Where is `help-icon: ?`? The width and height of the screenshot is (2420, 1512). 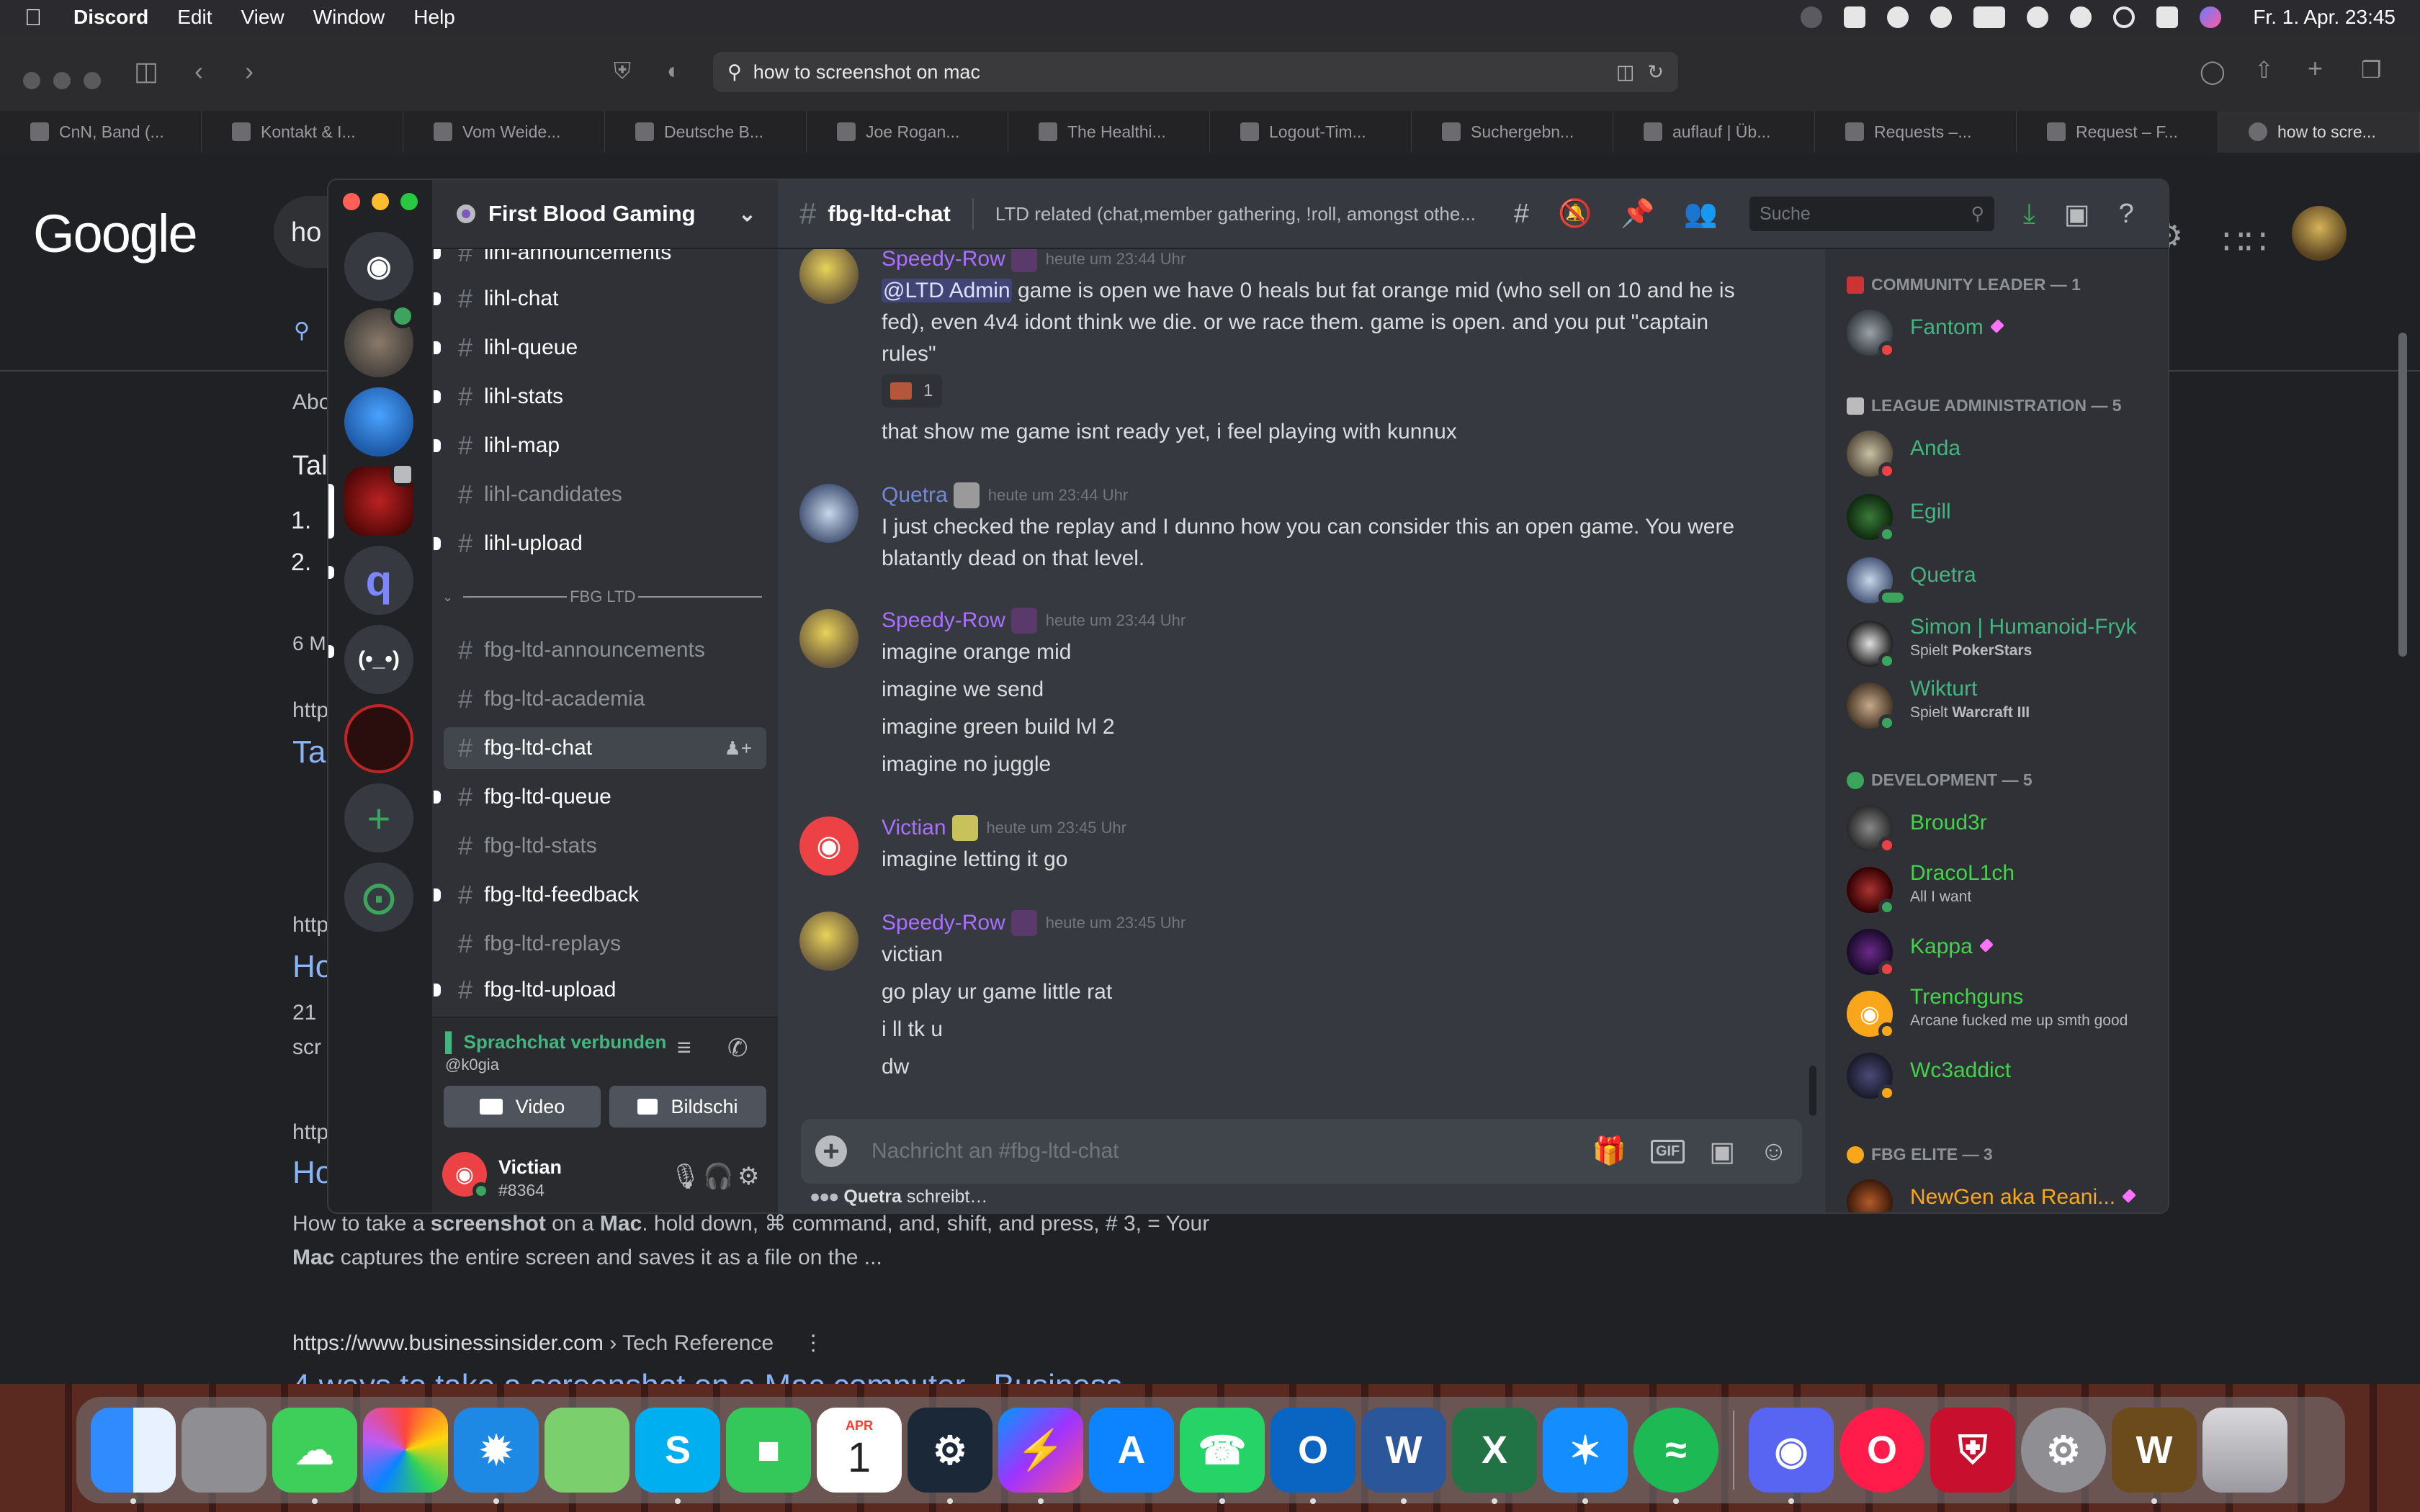
help-icon: ? is located at coordinates (2126, 214).